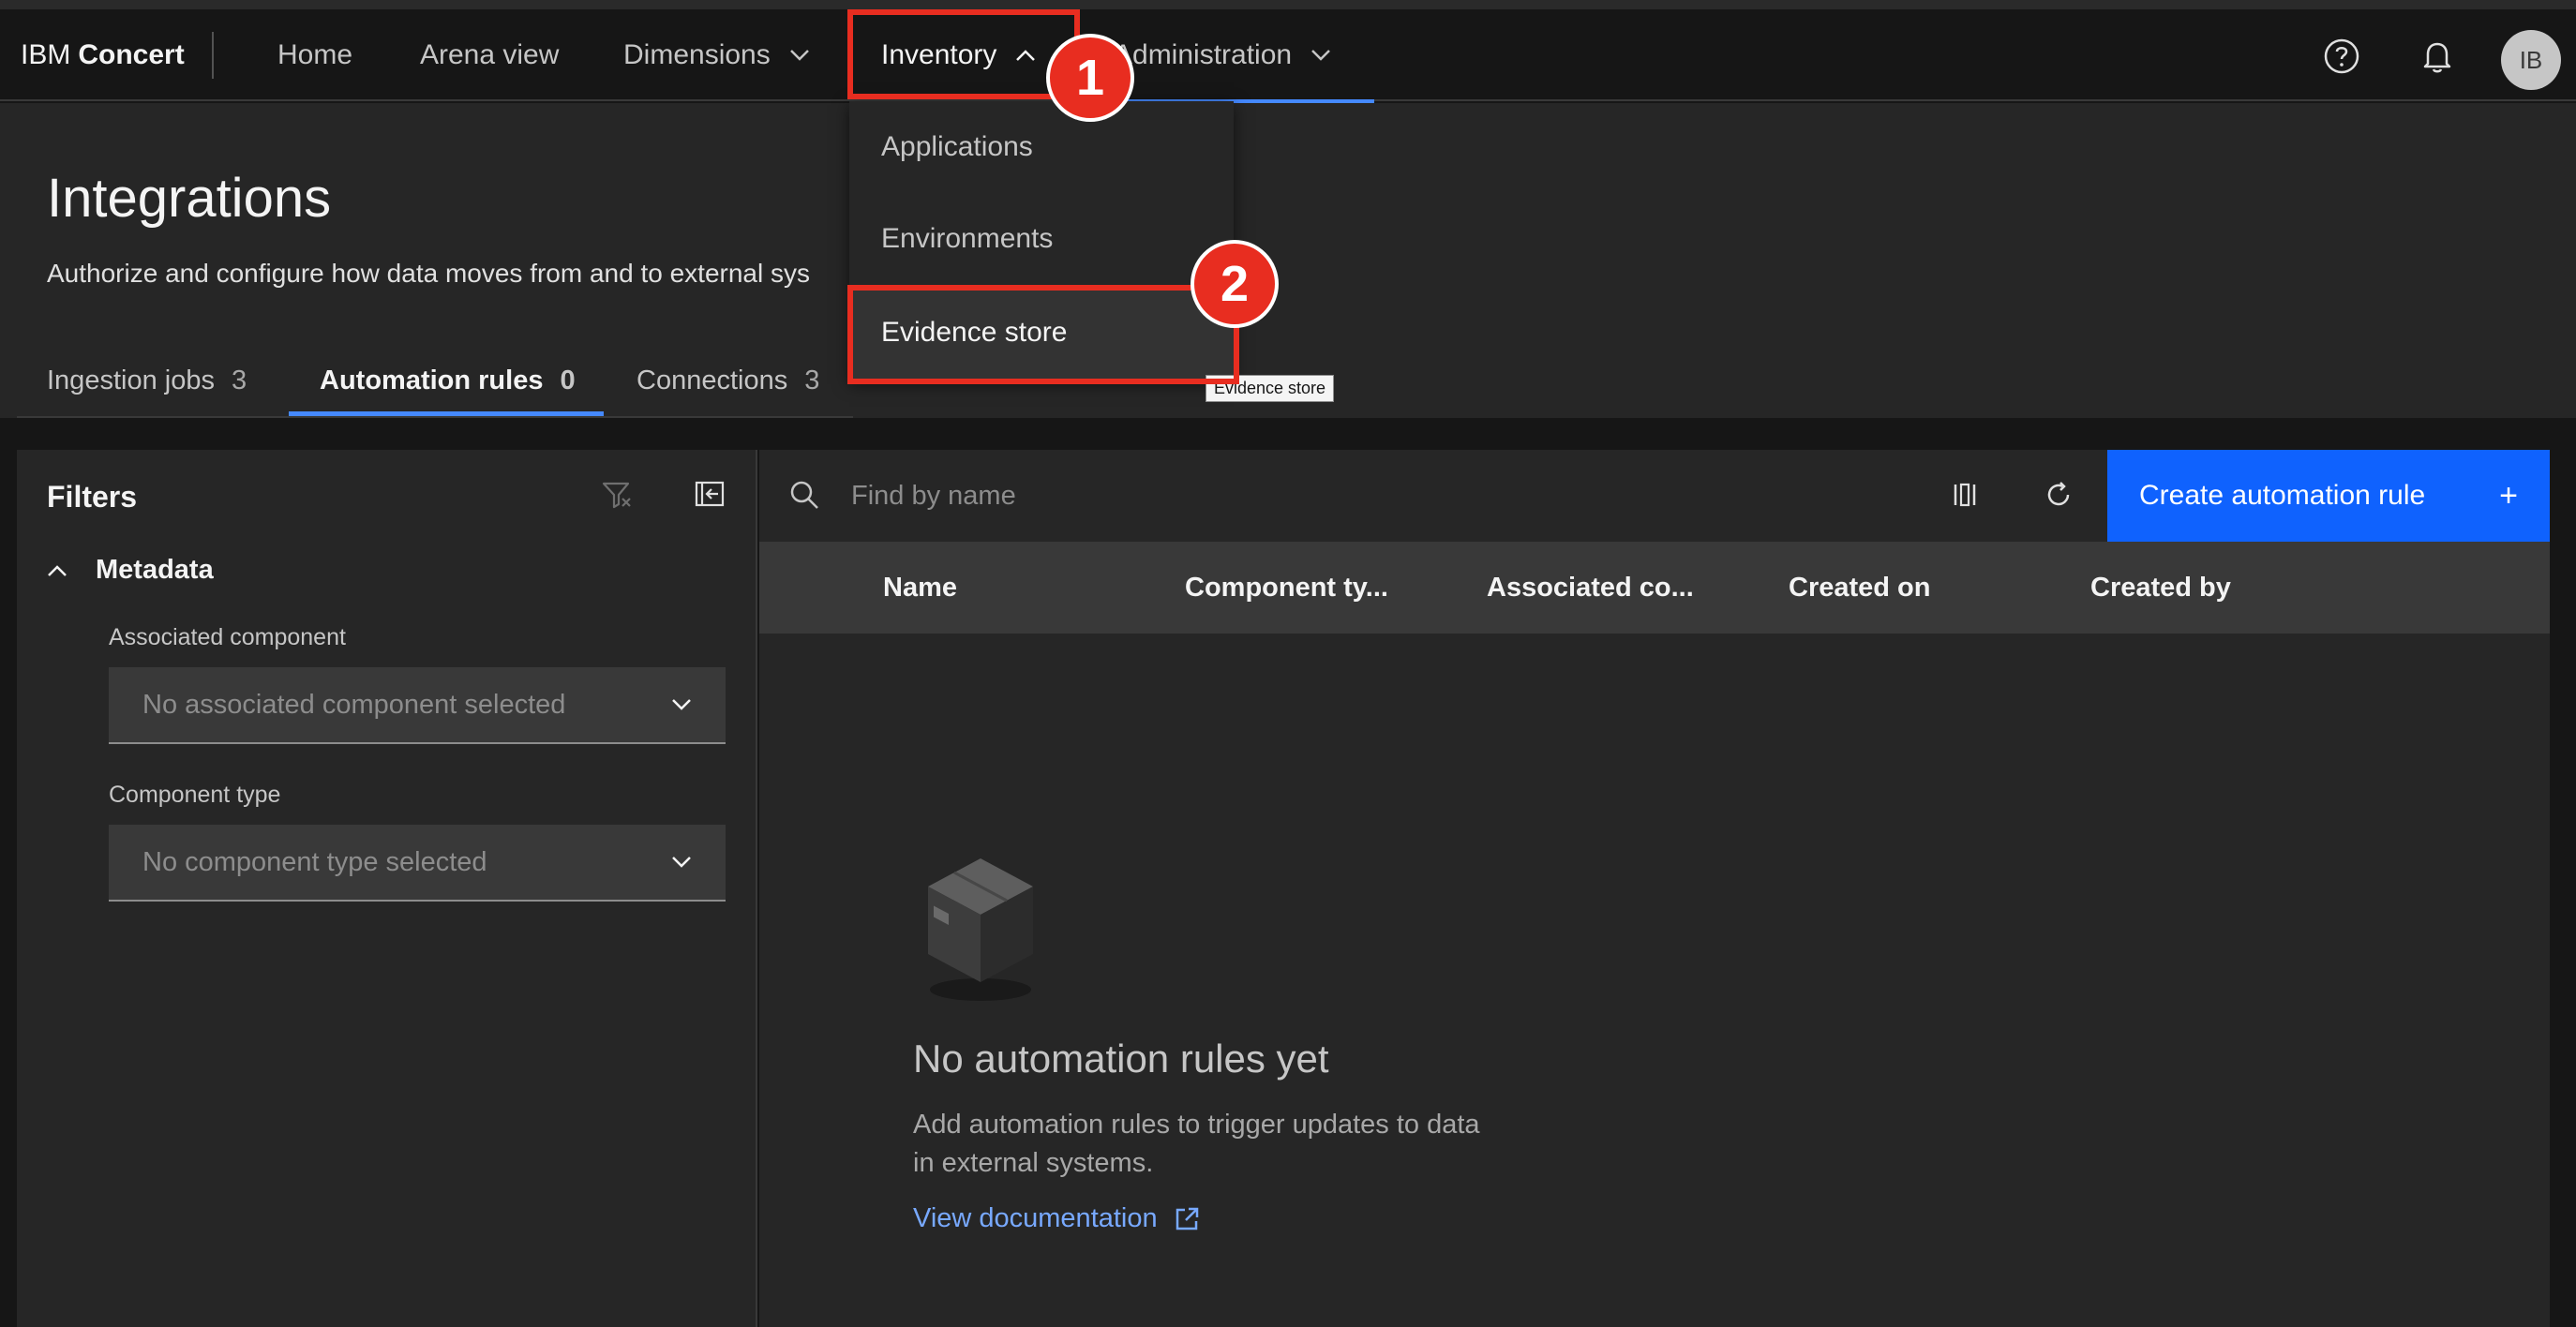 The height and width of the screenshot is (1327, 2576). I want to click on column-settings-icon, so click(1965, 495).